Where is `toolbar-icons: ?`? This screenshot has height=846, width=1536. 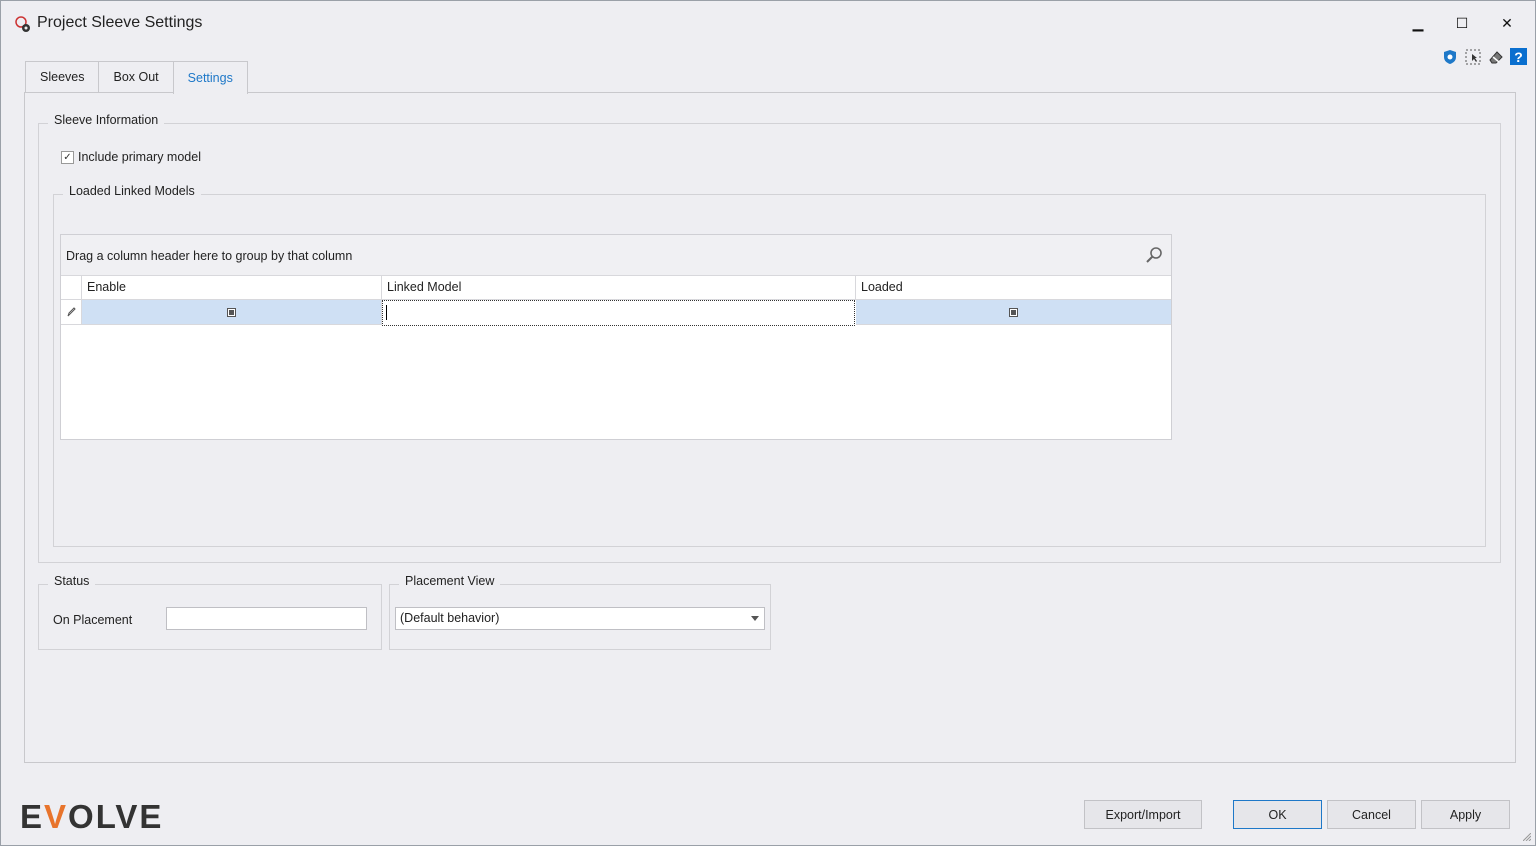
toolbar-icons: ? is located at coordinates (1484, 56).